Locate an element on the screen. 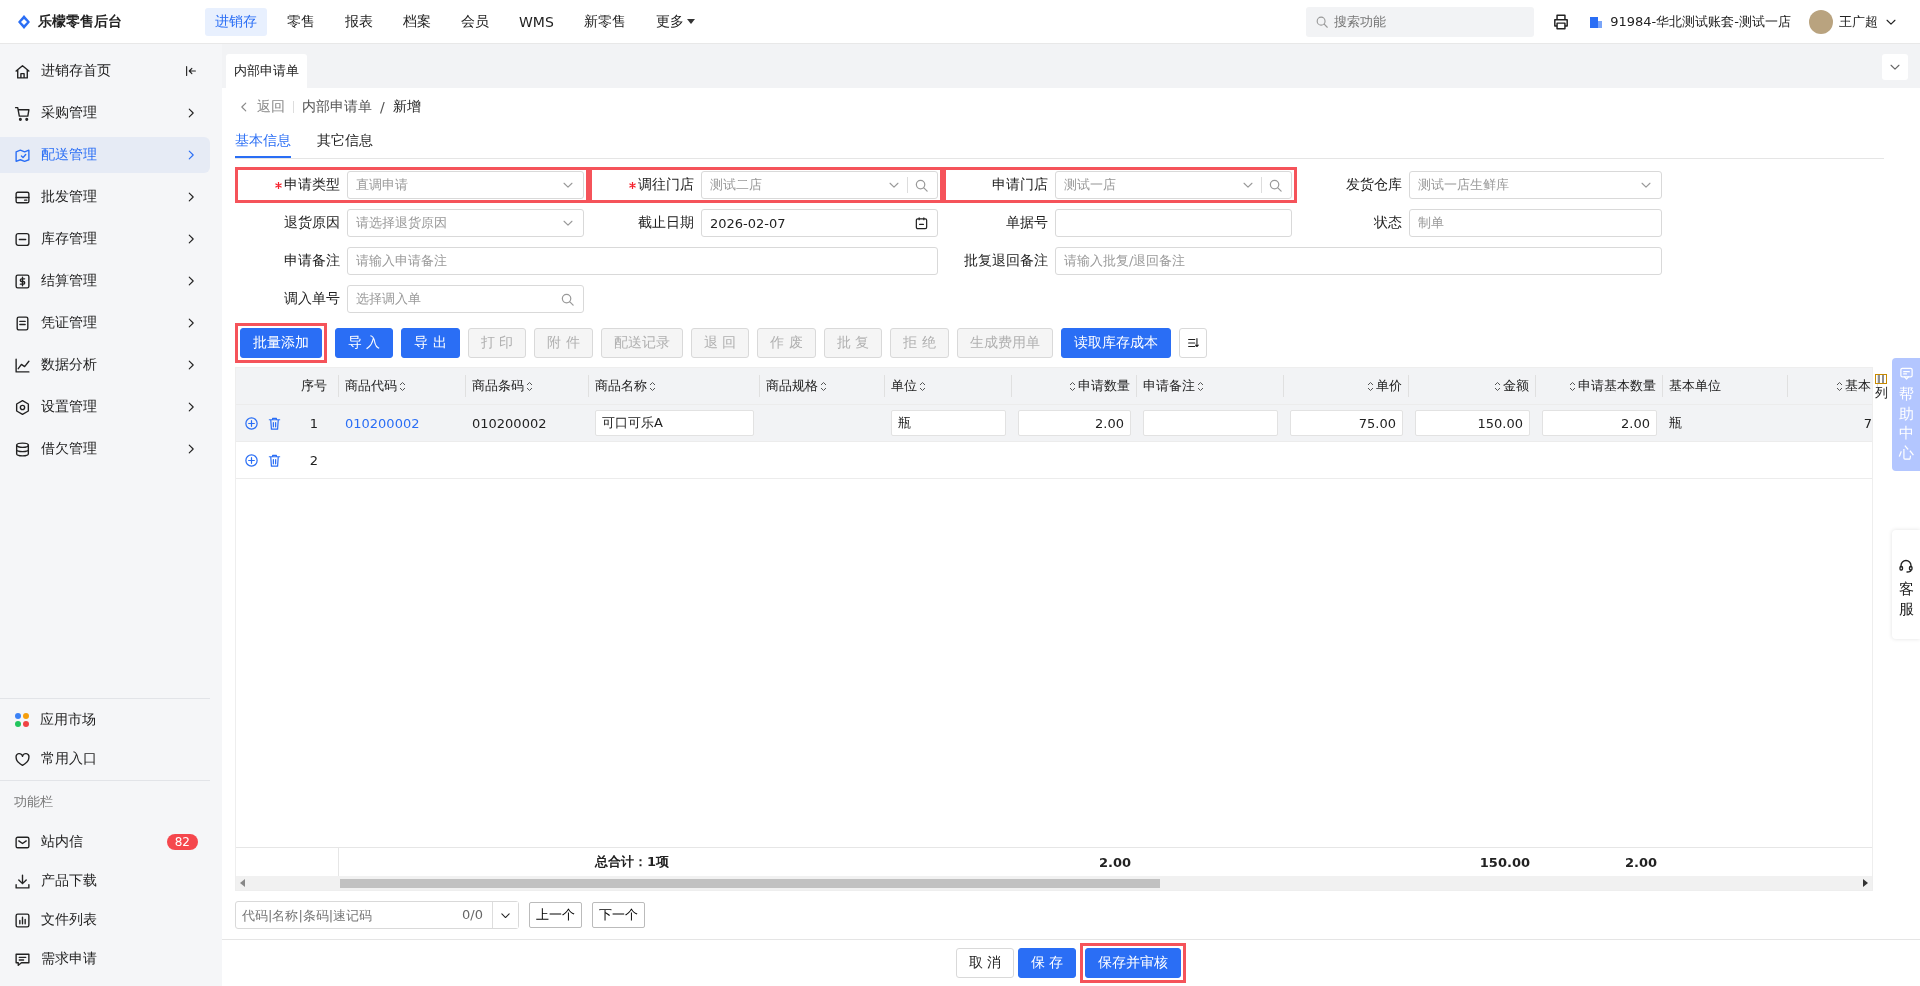  section-title: 功能栏 is located at coordinates (33, 802).